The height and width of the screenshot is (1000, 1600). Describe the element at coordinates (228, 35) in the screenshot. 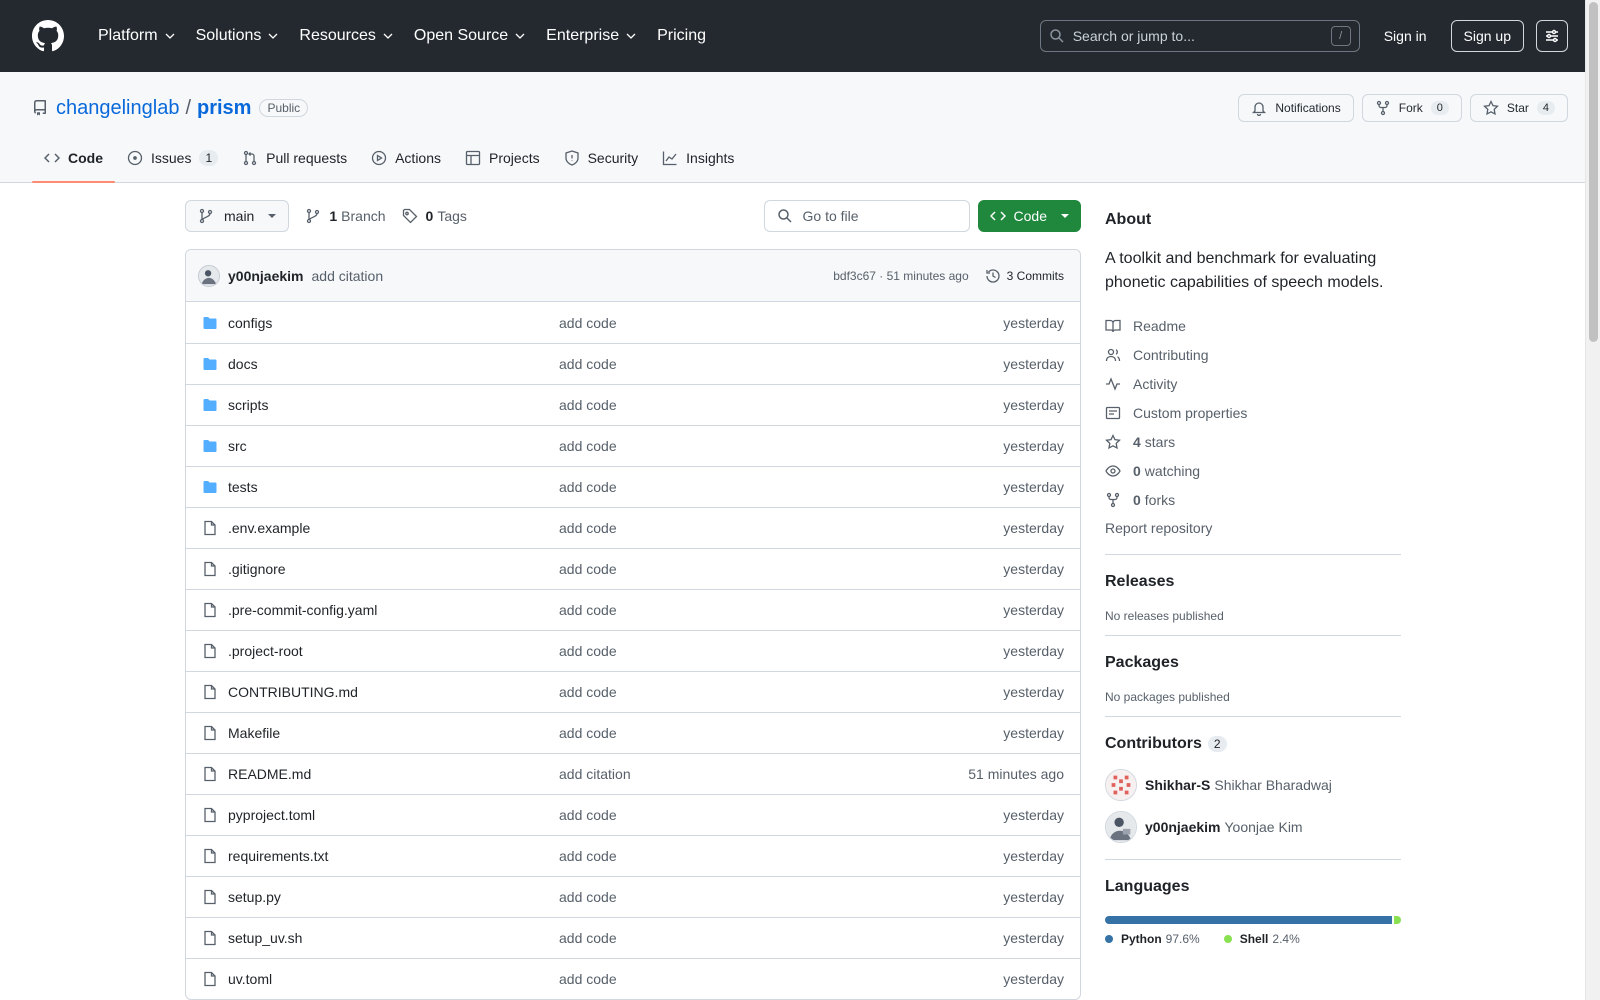

I see `nav-label: Solutions` at that location.